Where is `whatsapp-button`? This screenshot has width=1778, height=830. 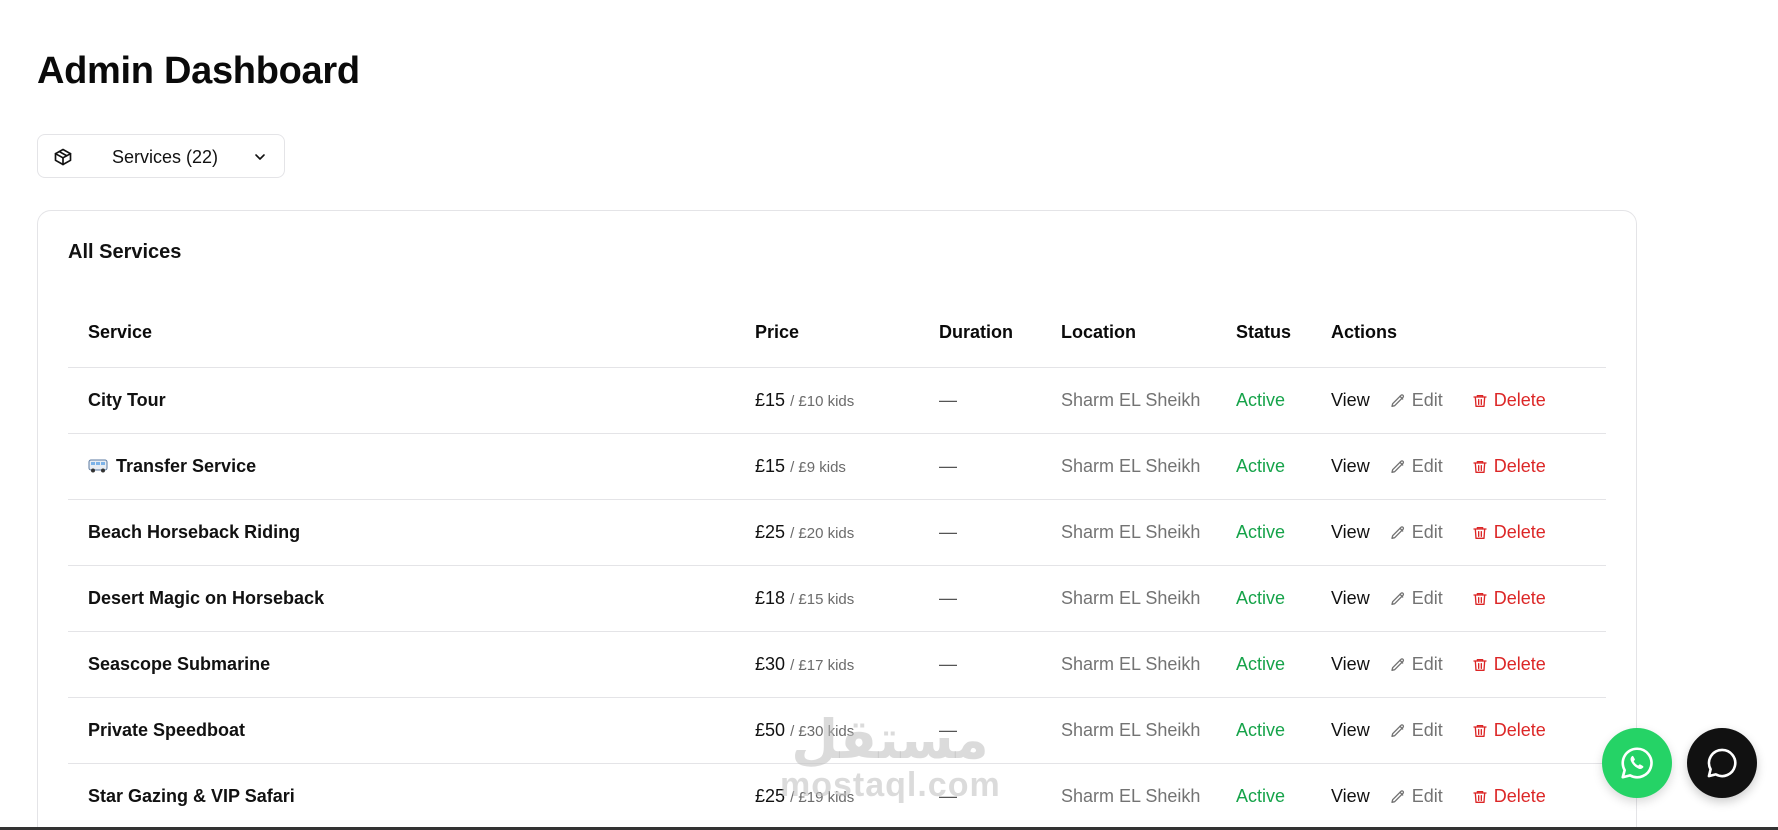 whatsapp-button is located at coordinates (1637, 763).